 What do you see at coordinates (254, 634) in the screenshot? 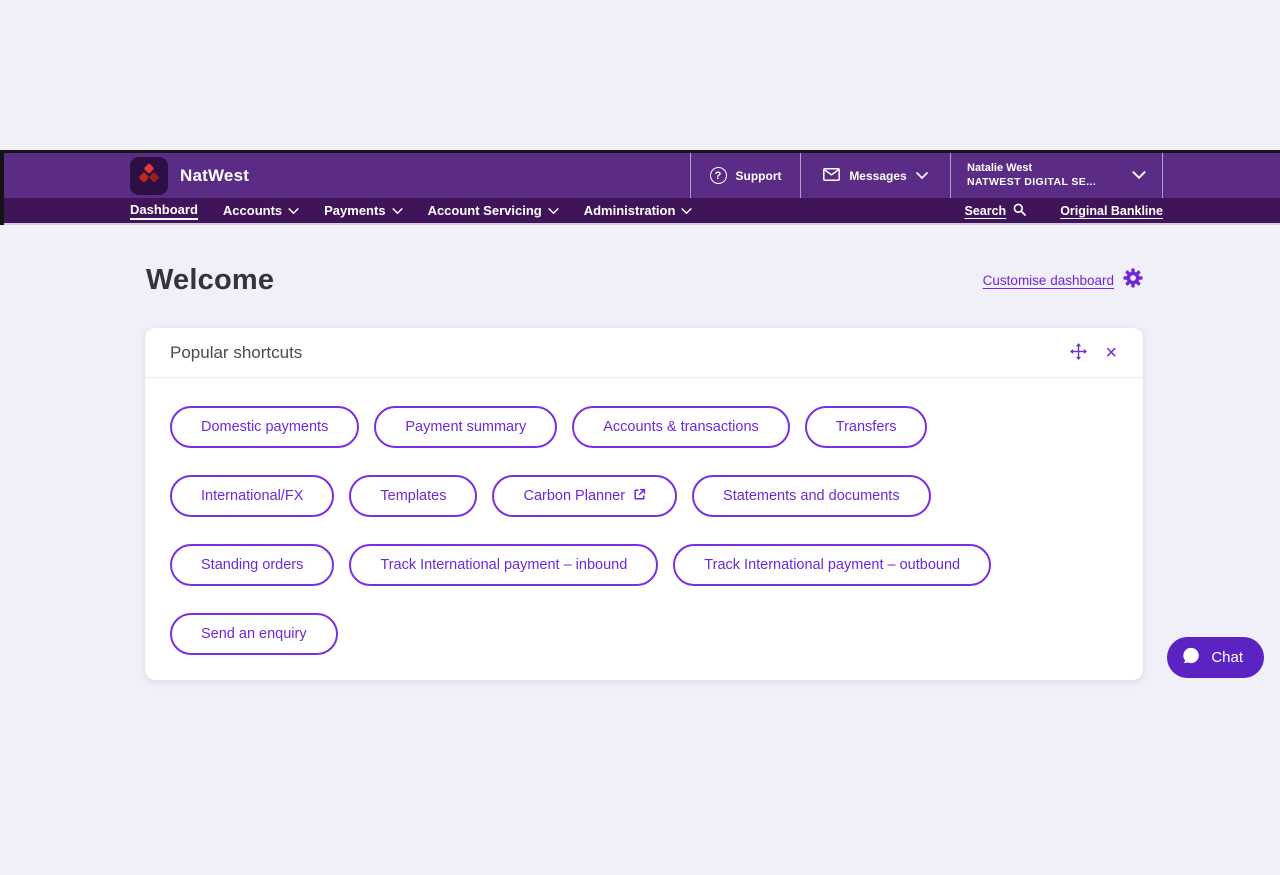
I see `shortcut-send-enquiry: Send an enquiry` at bounding box center [254, 634].